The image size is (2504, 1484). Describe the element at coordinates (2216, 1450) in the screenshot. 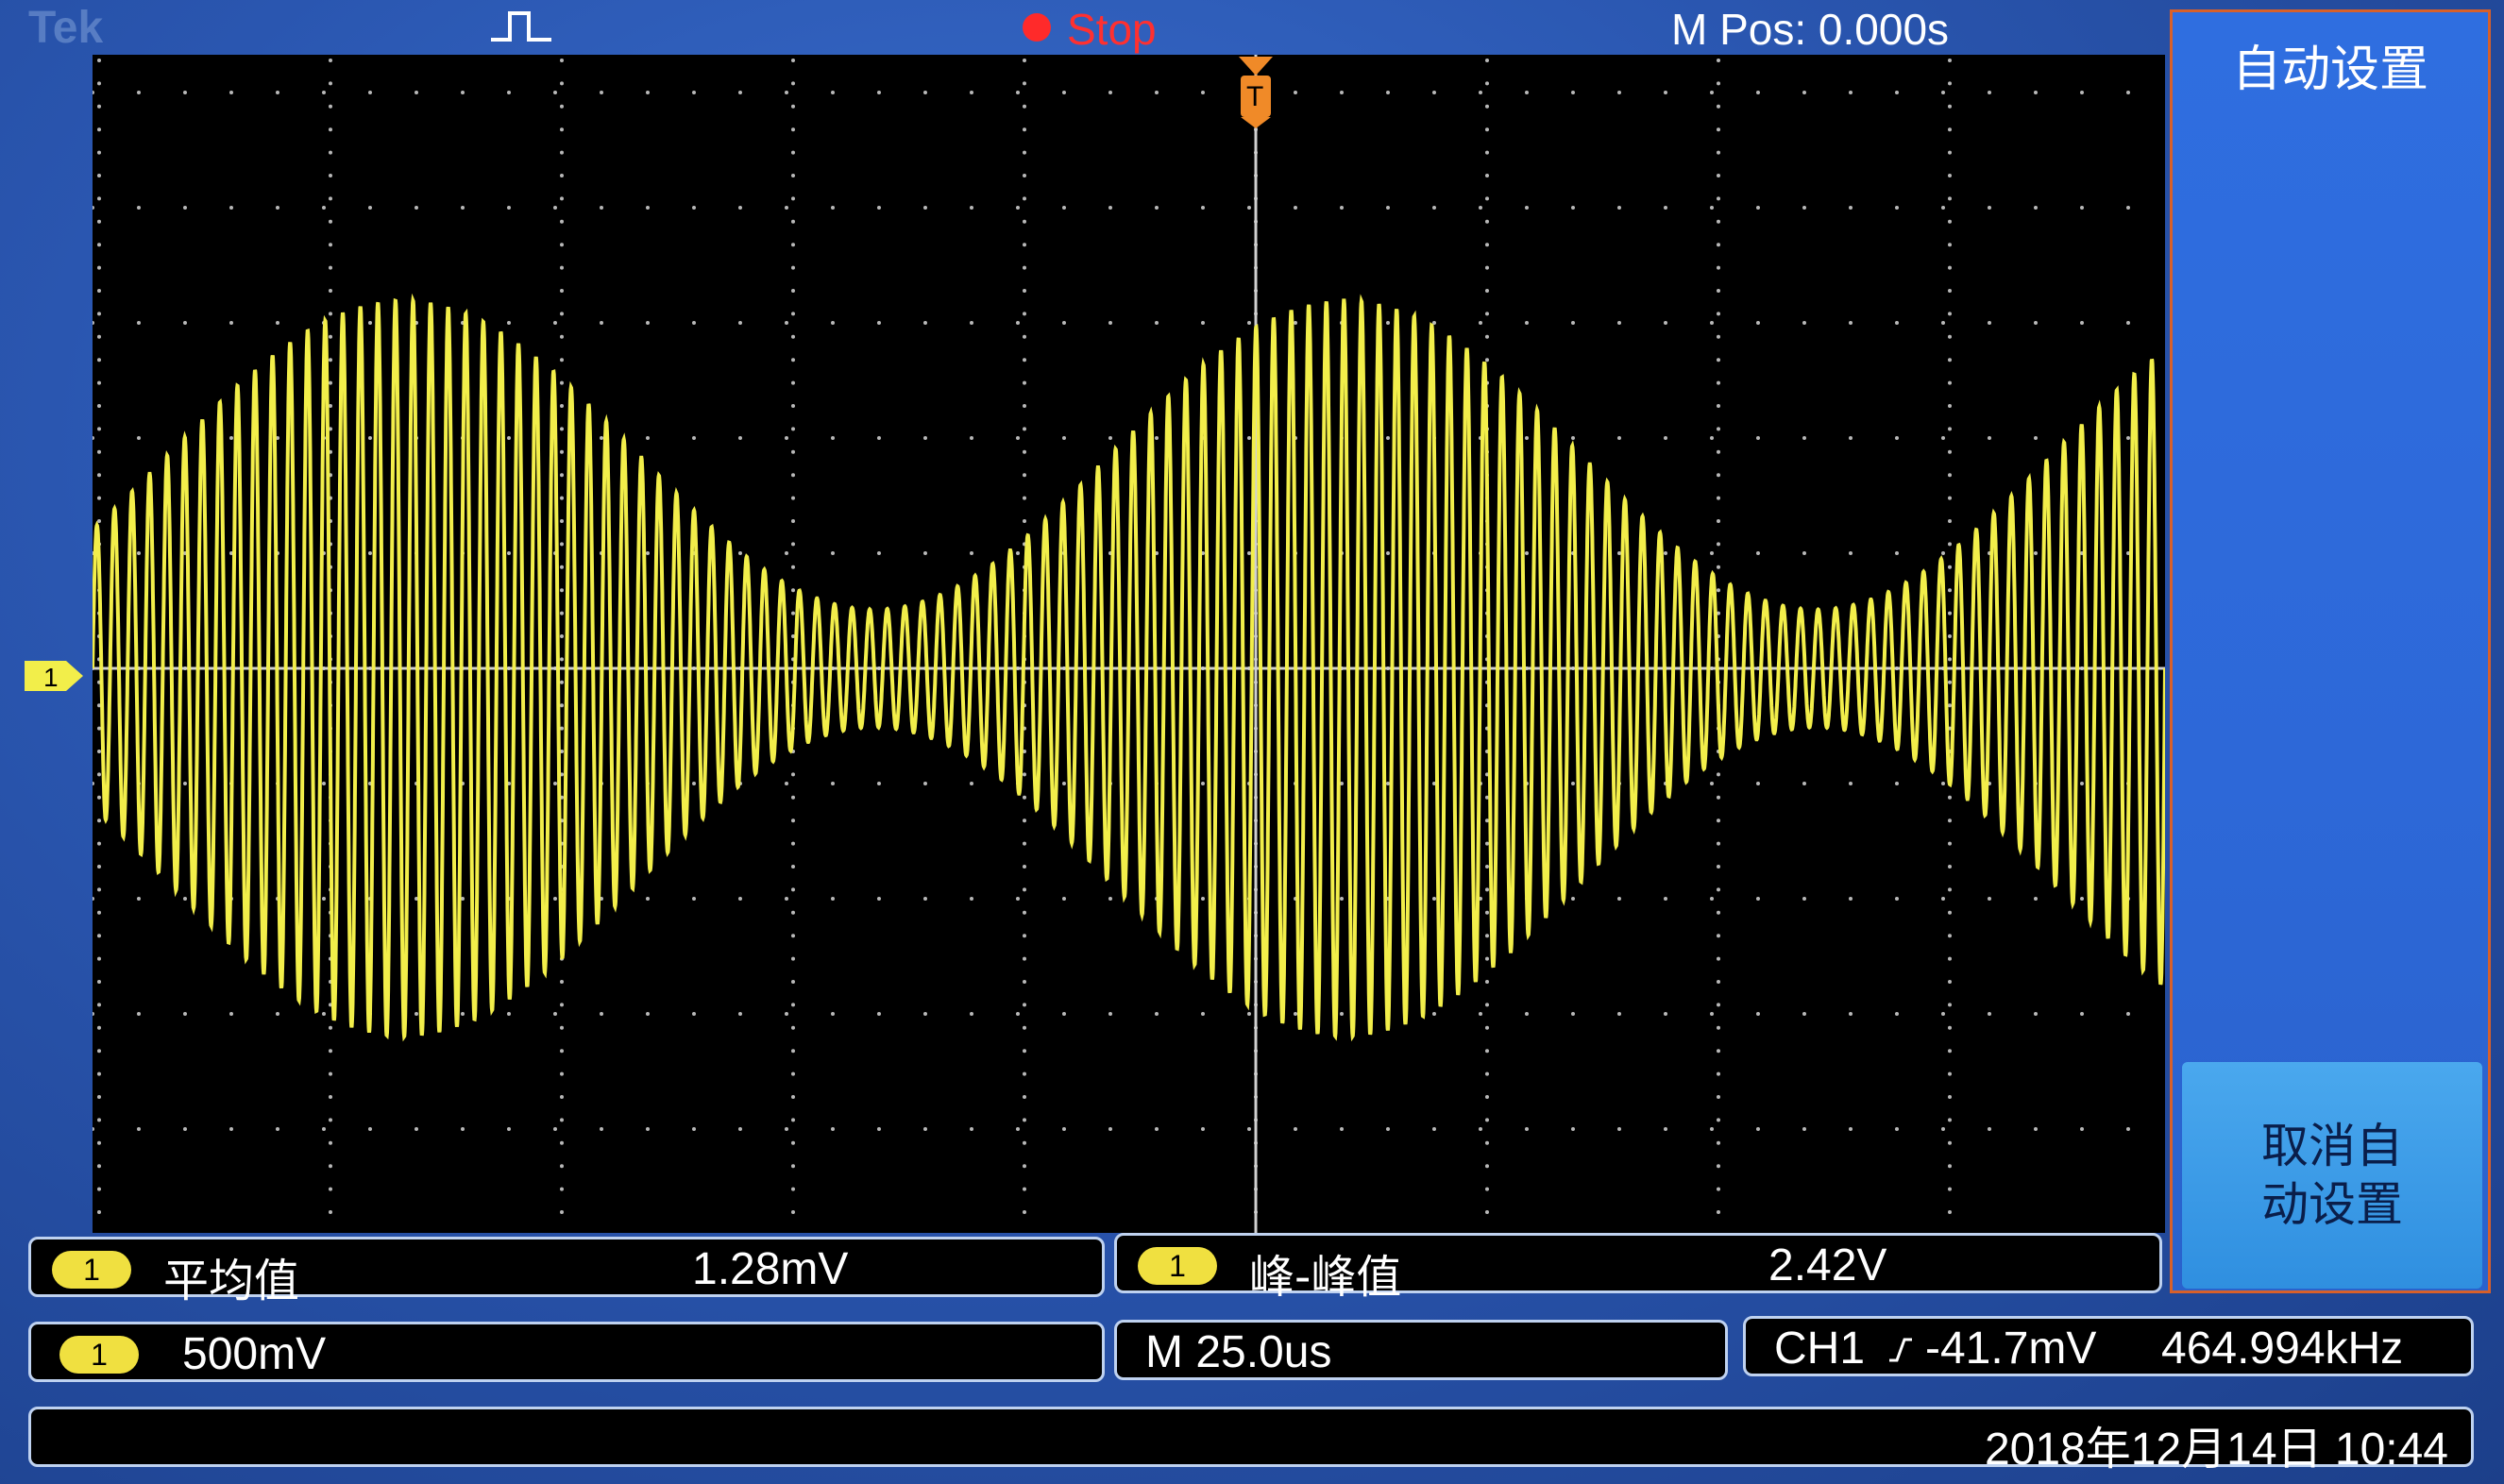

I see `date-time: 2018年12月14日 10:44` at that location.